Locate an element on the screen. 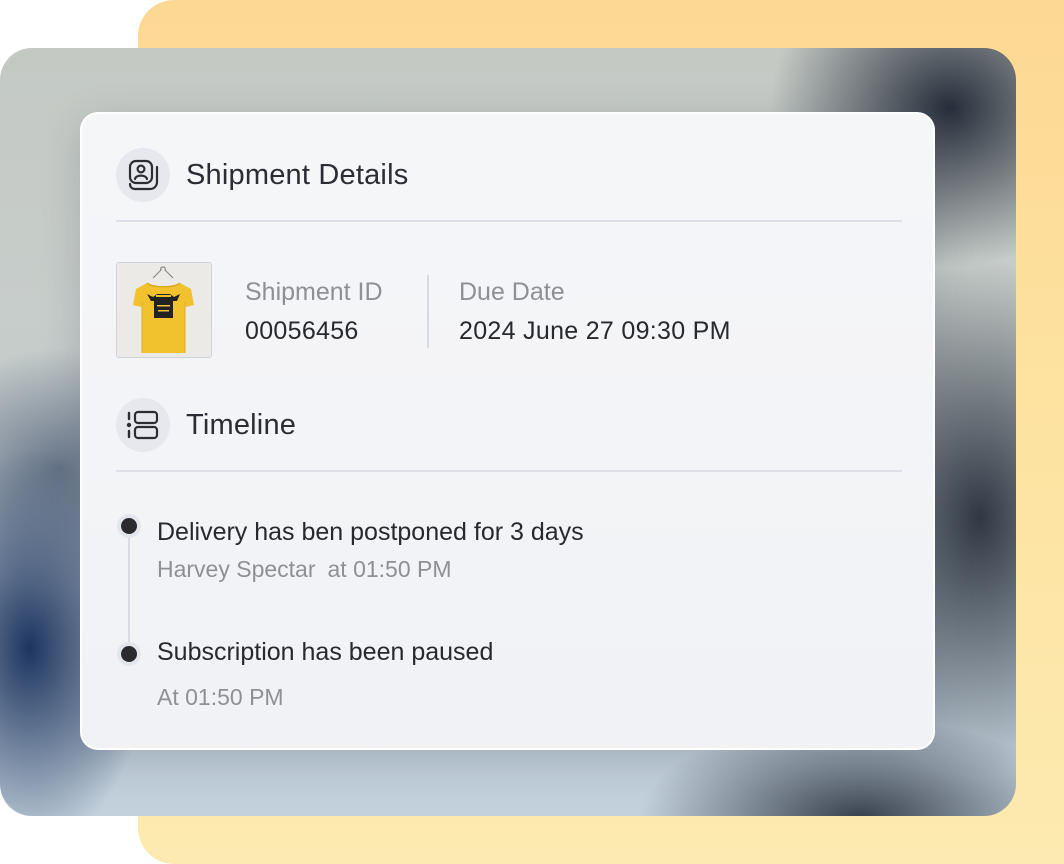 This screenshot has height=864, width=1064. shipment-divider is located at coordinates (509, 221).